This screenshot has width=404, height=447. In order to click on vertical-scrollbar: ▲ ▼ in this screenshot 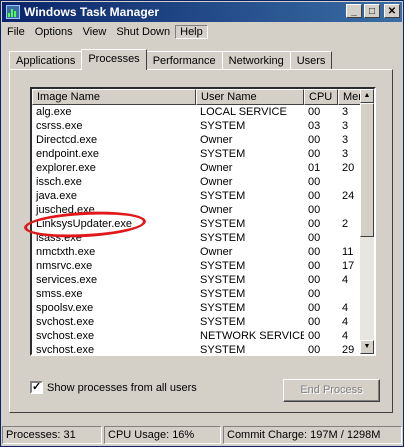, I will do `click(367, 221)`.